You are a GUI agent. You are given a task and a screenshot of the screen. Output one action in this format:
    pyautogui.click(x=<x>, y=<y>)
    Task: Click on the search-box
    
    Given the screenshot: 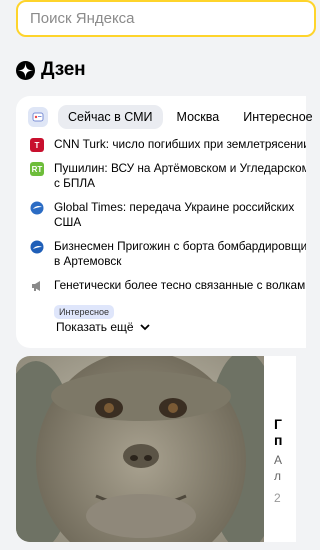 What is the action you would take?
    pyautogui.click(x=166, y=18)
    